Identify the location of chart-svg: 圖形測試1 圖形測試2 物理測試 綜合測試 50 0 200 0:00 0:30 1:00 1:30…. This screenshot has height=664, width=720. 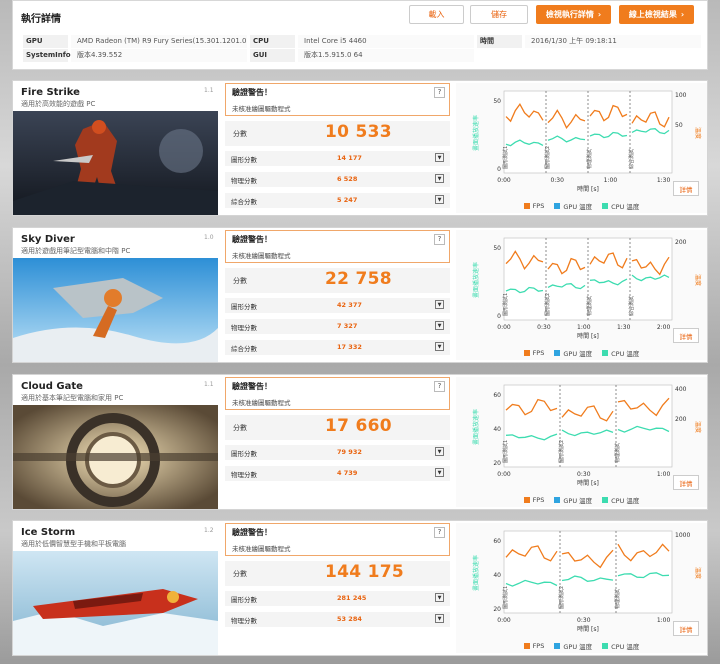
(587, 288).